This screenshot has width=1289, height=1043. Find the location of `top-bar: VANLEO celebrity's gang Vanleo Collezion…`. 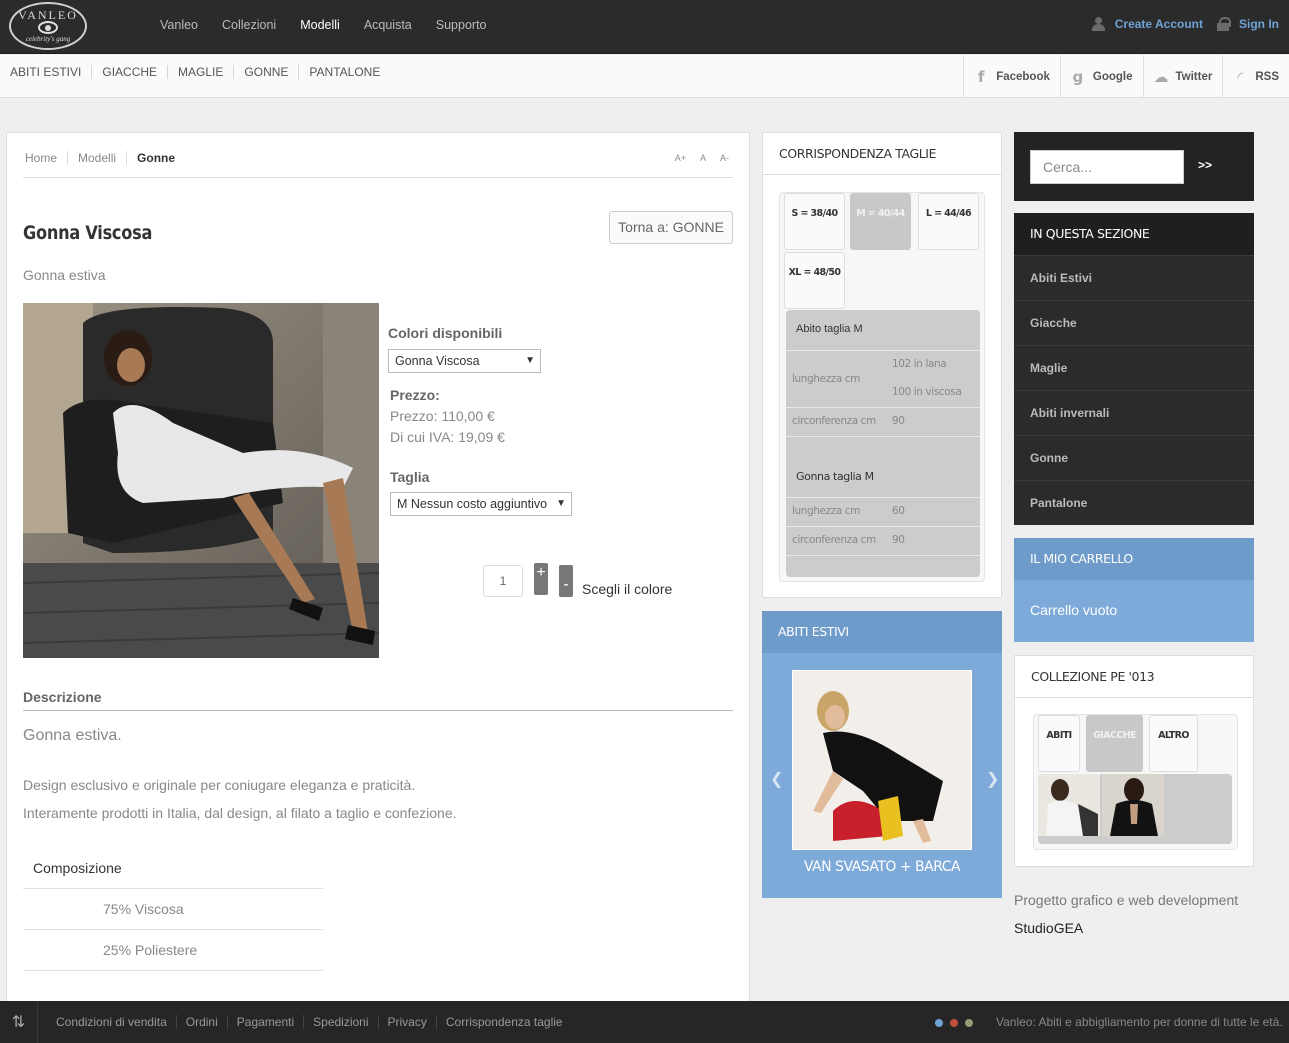

top-bar: VANLEO celebrity's gang Vanleo Collezion… is located at coordinates (644, 27).